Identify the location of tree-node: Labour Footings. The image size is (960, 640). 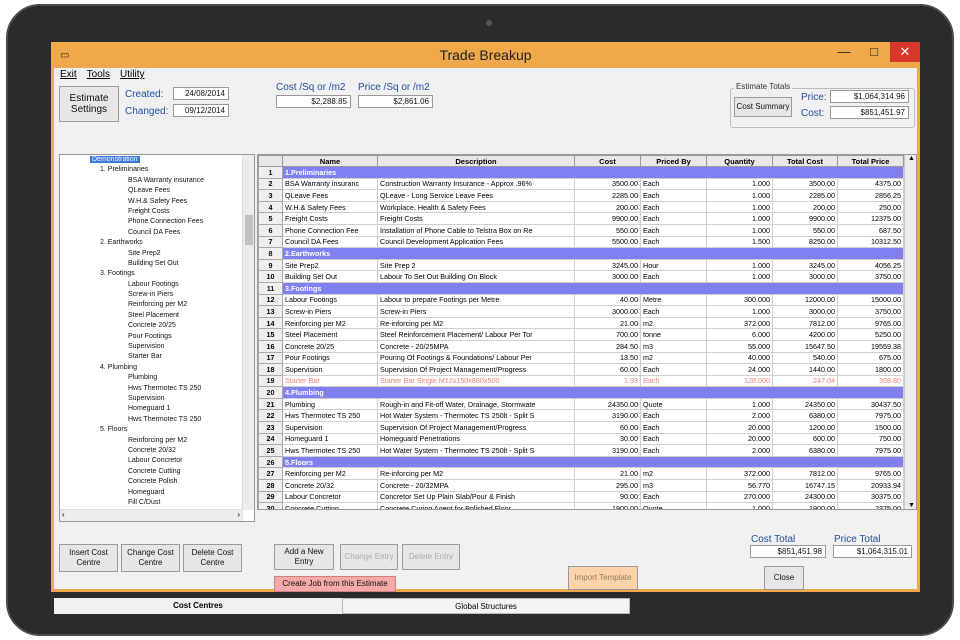
(151, 285).